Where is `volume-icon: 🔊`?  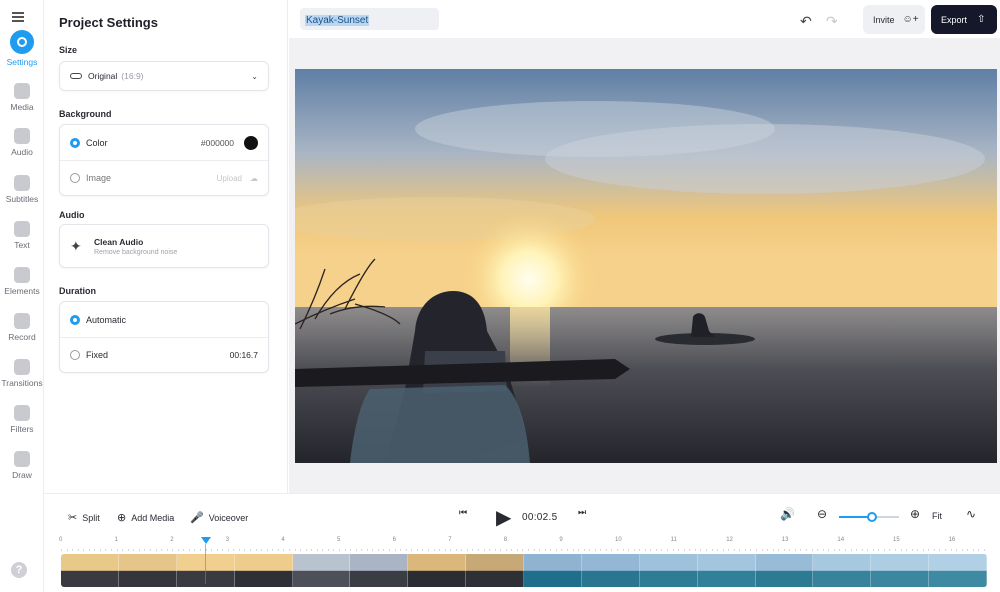
volume-icon: 🔊 is located at coordinates (787, 514).